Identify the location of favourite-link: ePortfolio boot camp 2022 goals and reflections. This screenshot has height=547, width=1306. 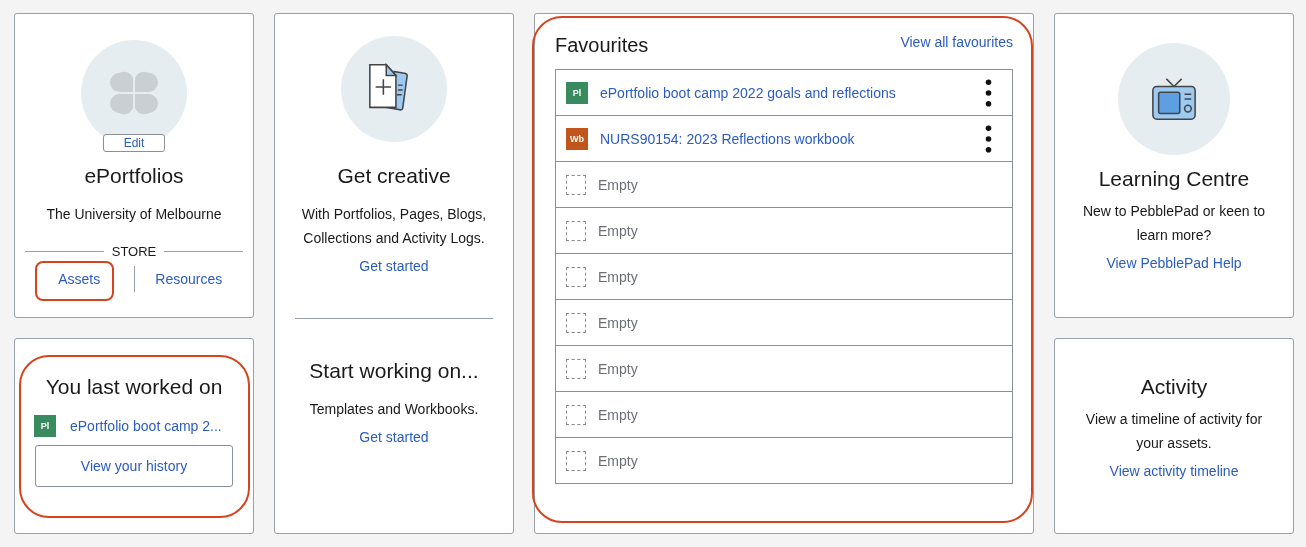
(786, 92).